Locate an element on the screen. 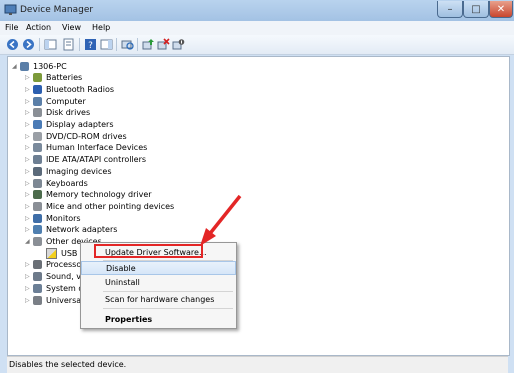 Image resolution: width=514 pixels, height=373 pixels. annotation-arrow is located at coordinates (221, 220).